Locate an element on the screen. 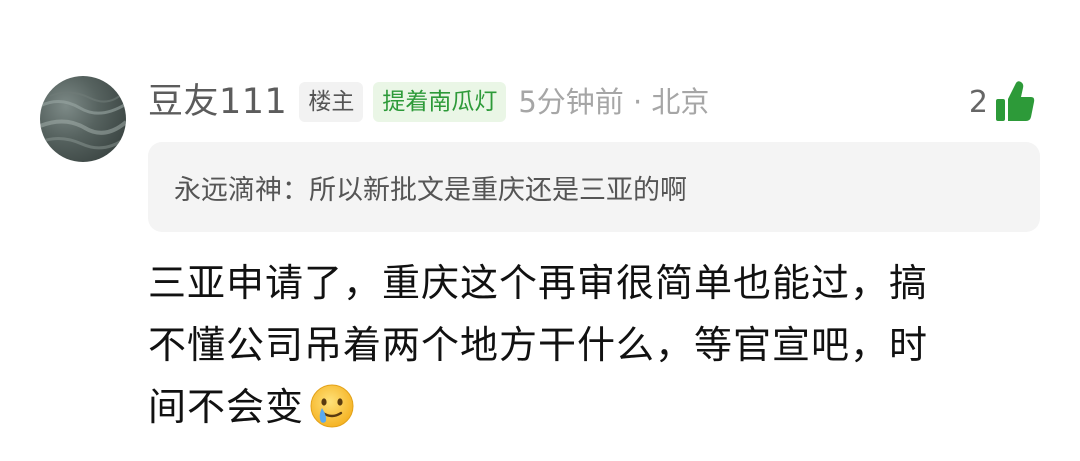 The height and width of the screenshot is (461, 1080). op-badge: 楼主 is located at coordinates (331, 102).